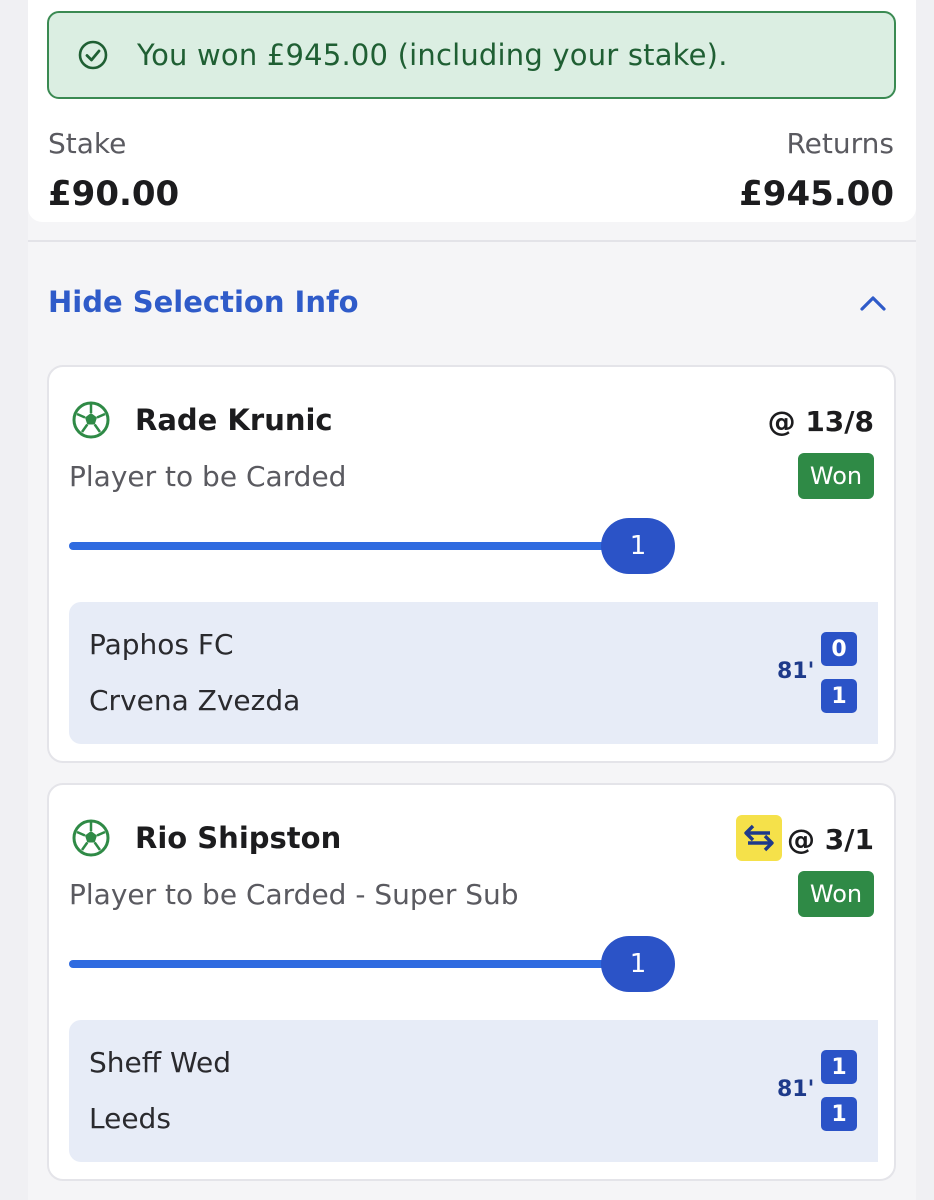  What do you see at coordinates (472, 241) in the screenshot?
I see `divider` at bounding box center [472, 241].